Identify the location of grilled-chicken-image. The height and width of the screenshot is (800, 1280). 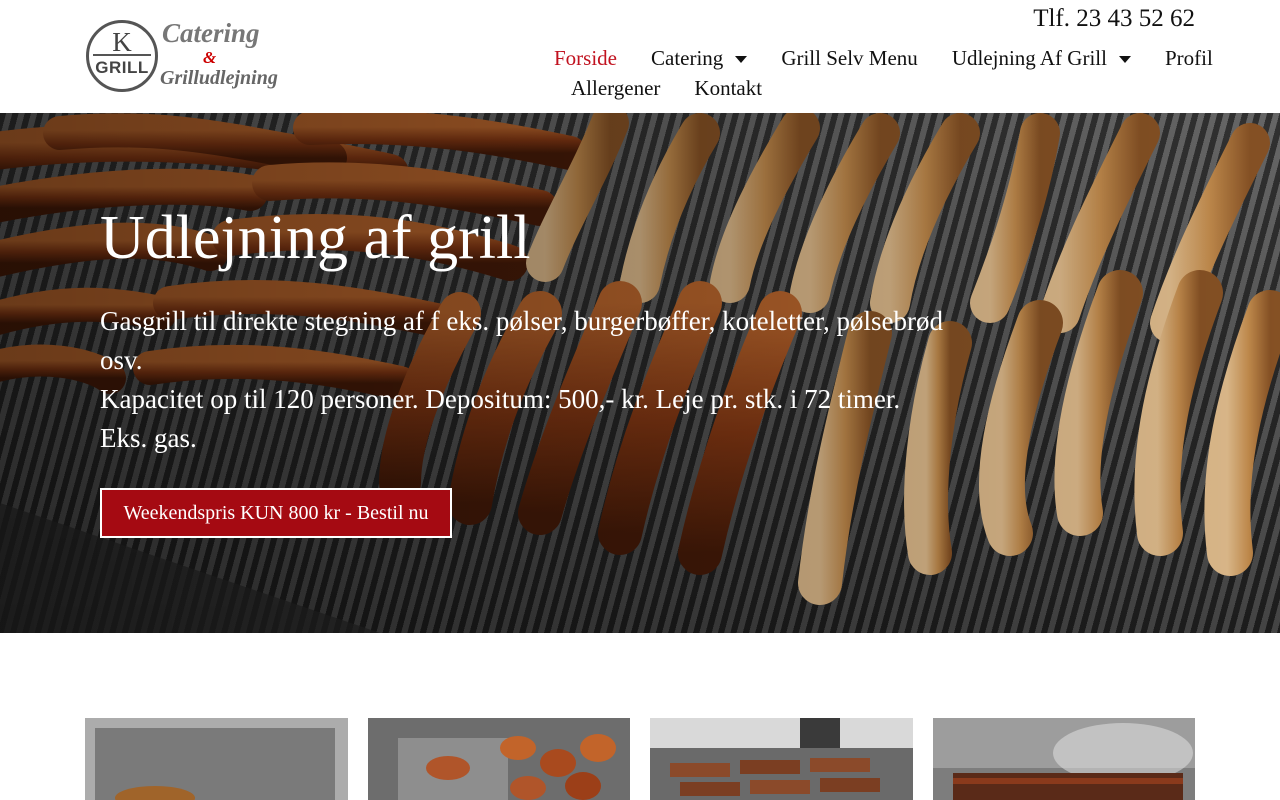
(498, 759).